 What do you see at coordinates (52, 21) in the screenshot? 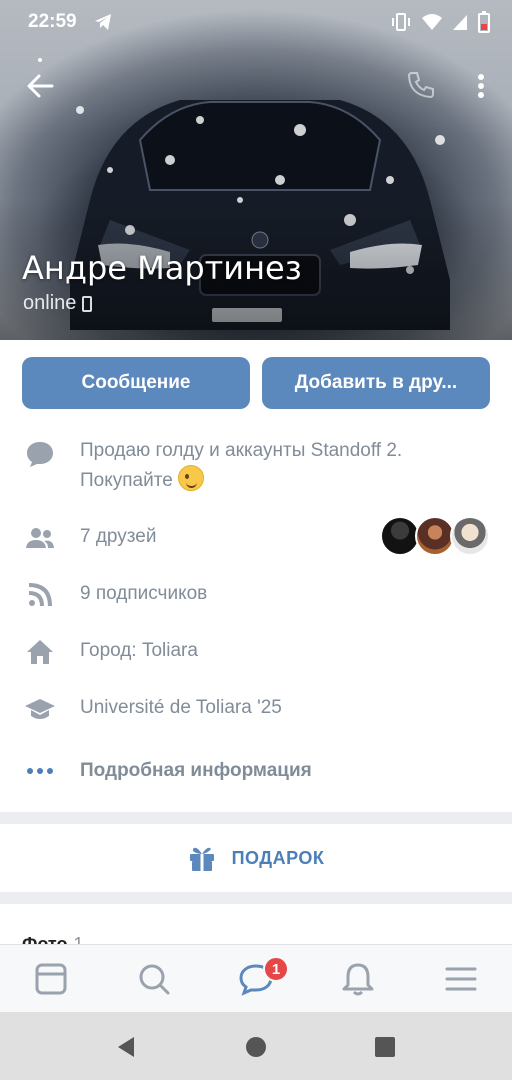
I see `status-time: 22:59` at bounding box center [52, 21].